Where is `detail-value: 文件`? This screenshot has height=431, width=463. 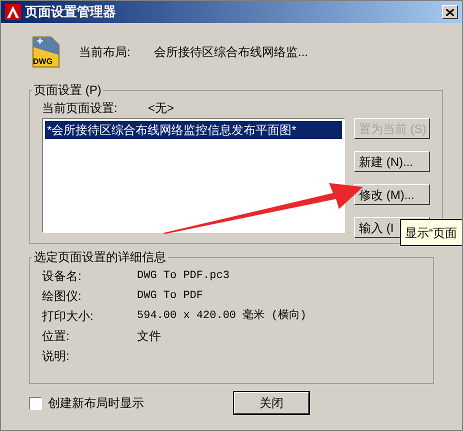 detail-value: 文件 is located at coordinates (149, 336).